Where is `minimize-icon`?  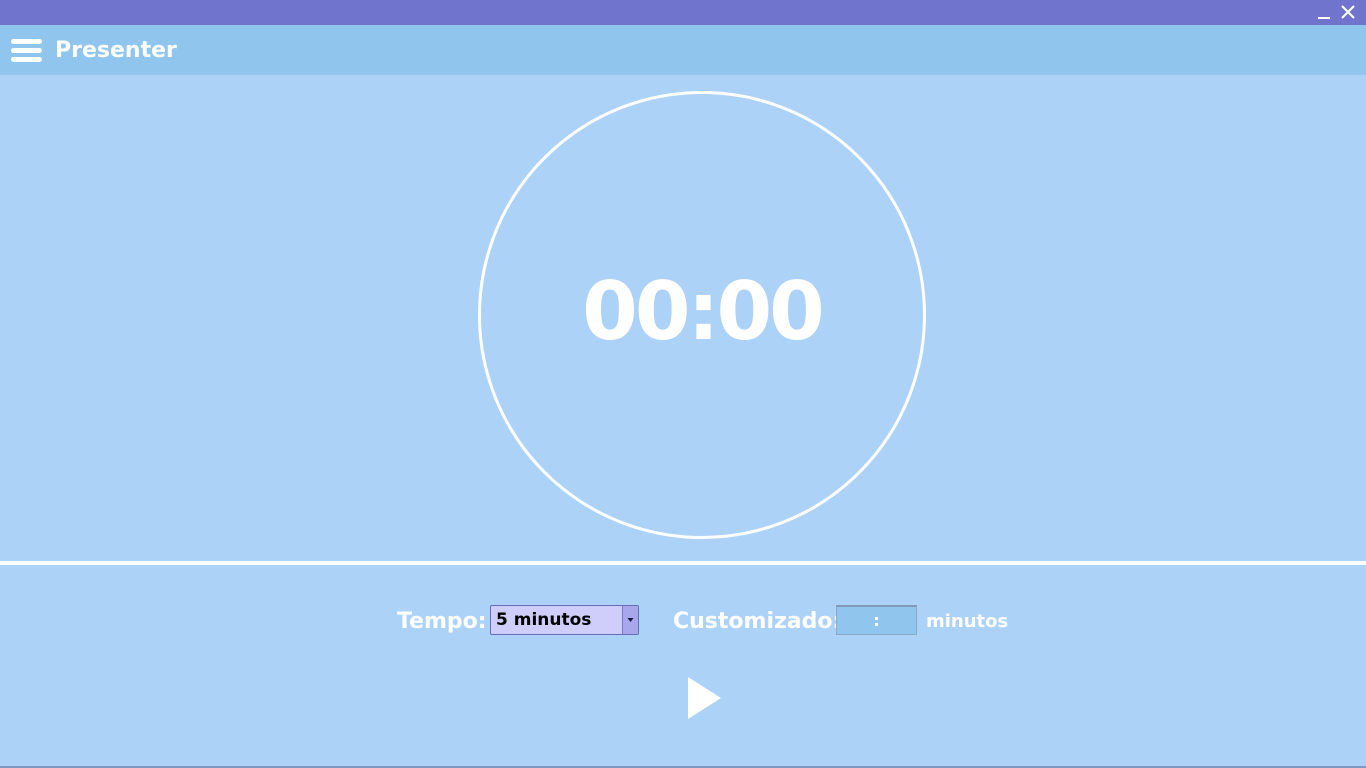
minimize-icon is located at coordinates (1324, 18).